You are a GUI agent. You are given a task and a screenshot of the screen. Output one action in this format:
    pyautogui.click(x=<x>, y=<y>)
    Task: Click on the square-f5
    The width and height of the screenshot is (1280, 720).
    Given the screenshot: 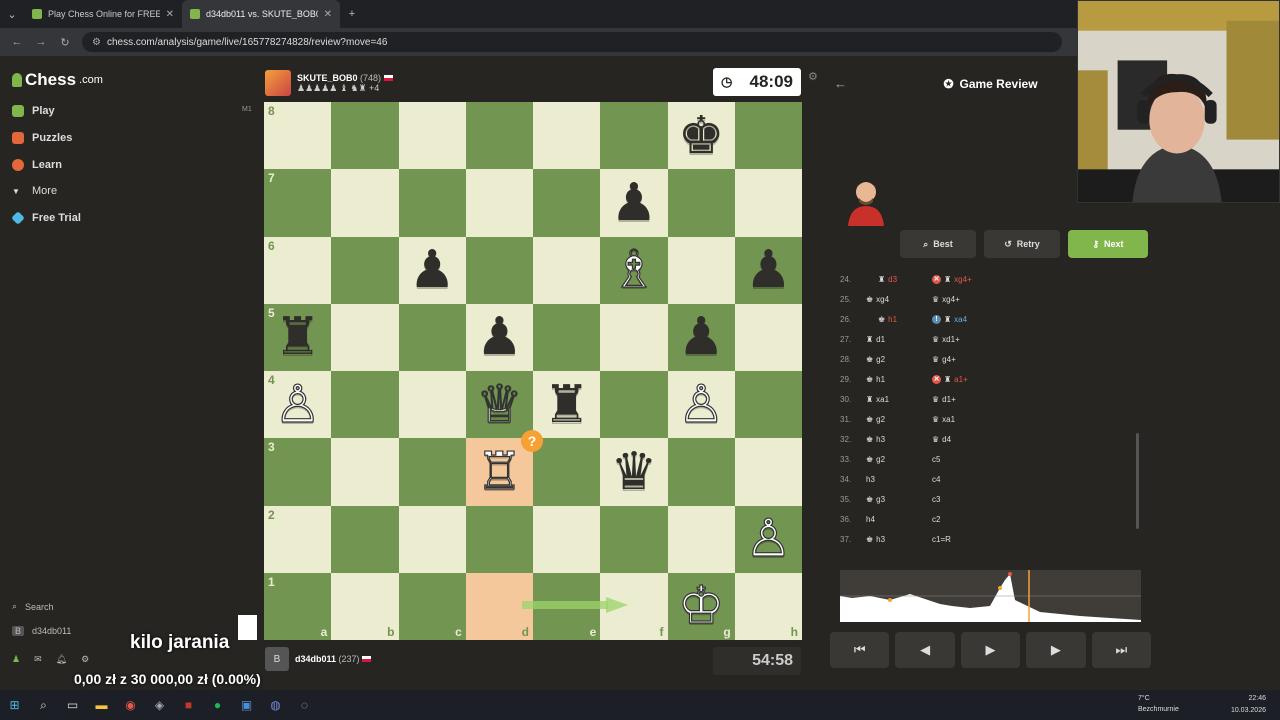 What is the action you would take?
    pyautogui.click(x=634, y=337)
    